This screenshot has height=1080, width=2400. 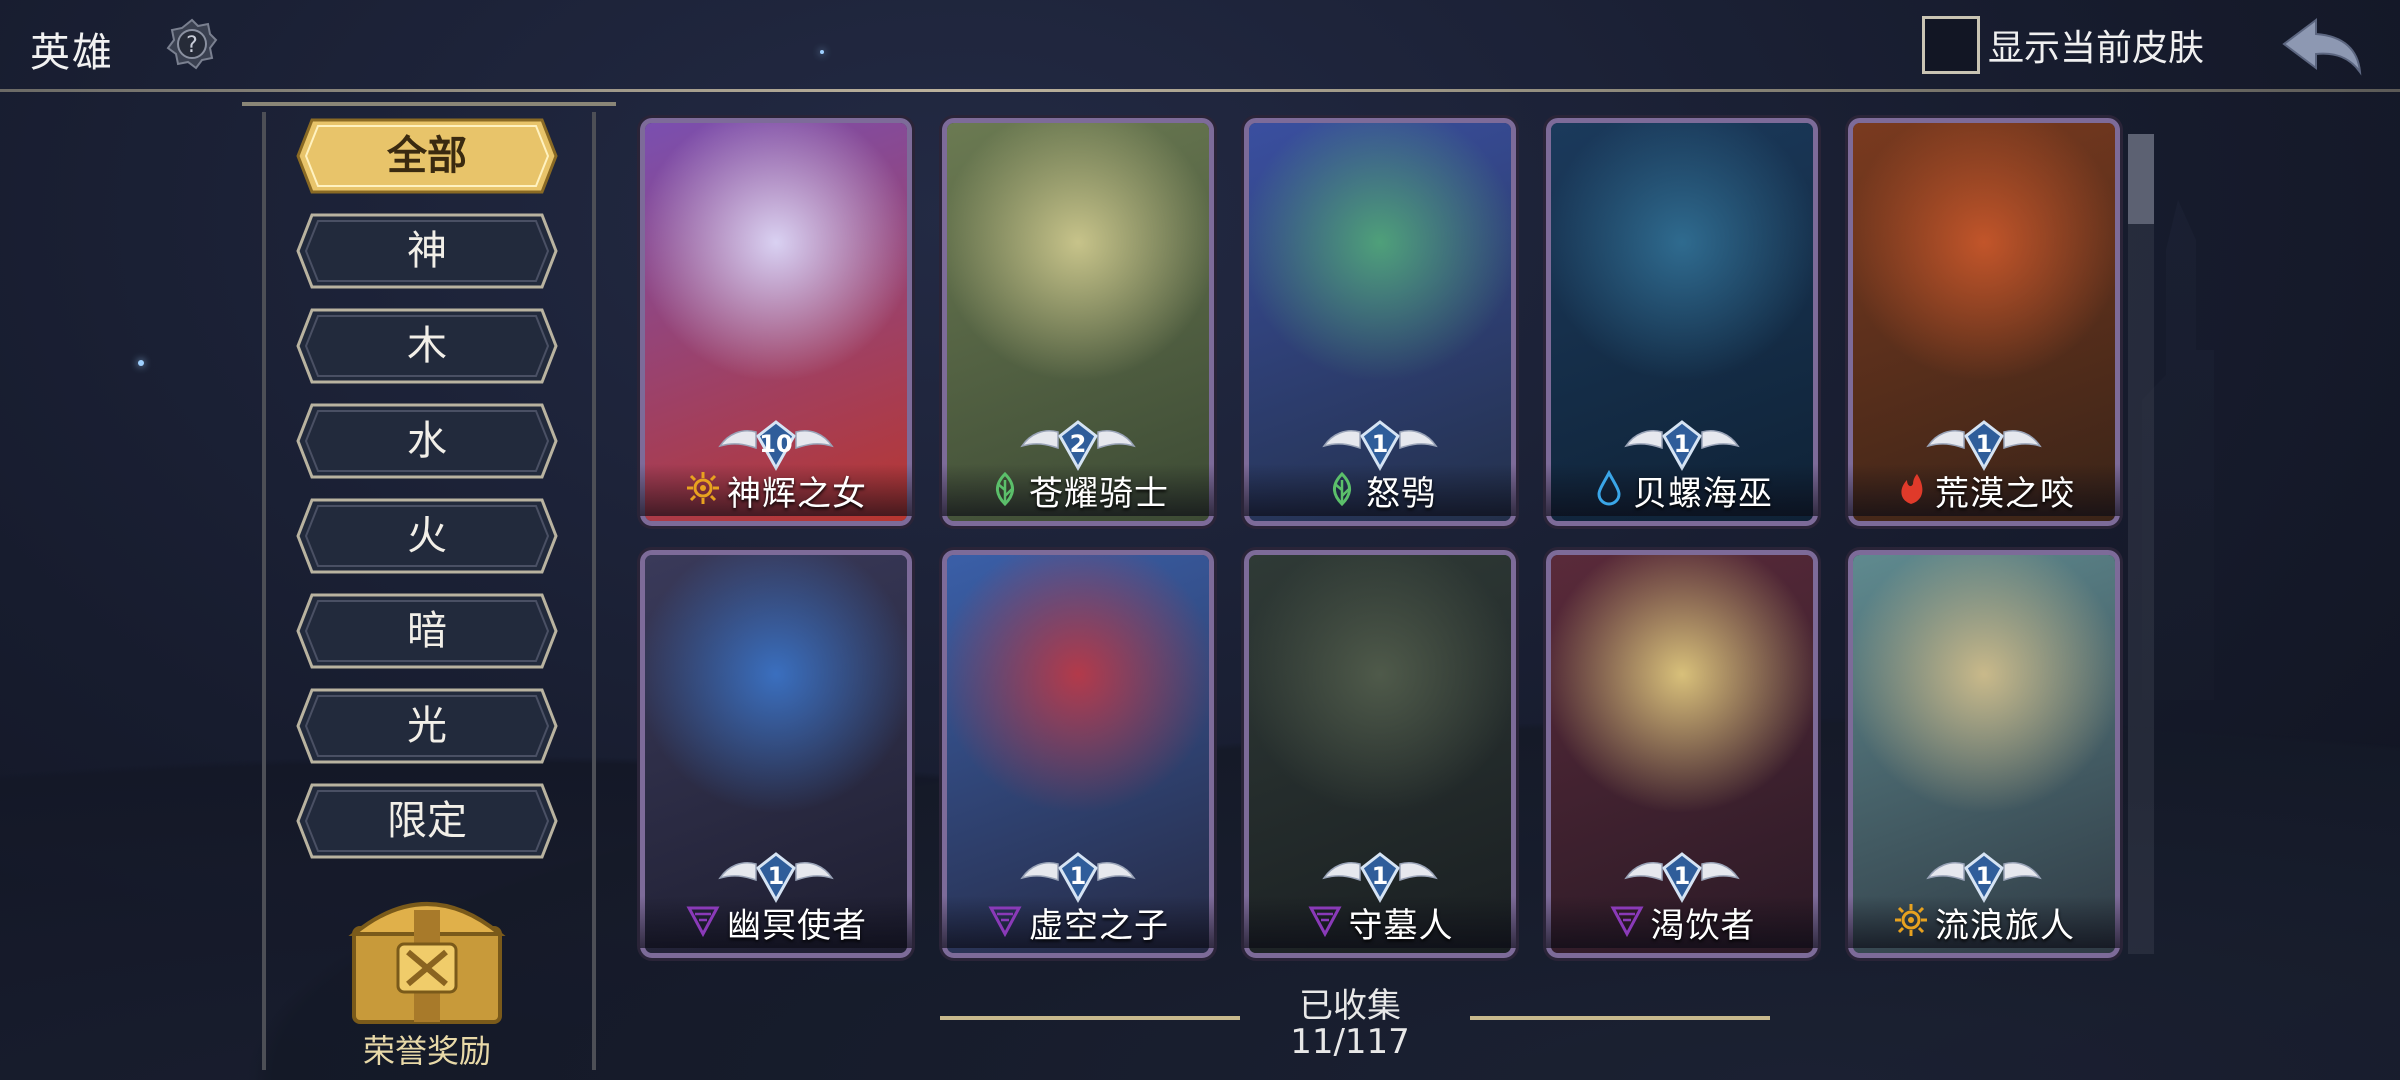 What do you see at coordinates (1703, 925) in the screenshot?
I see `hero-name: 渴饮者` at bounding box center [1703, 925].